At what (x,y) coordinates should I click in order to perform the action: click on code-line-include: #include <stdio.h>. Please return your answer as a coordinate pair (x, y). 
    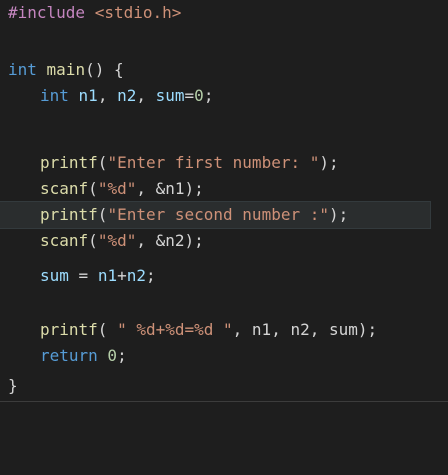
    Looking at the image, I should click on (94, 13).